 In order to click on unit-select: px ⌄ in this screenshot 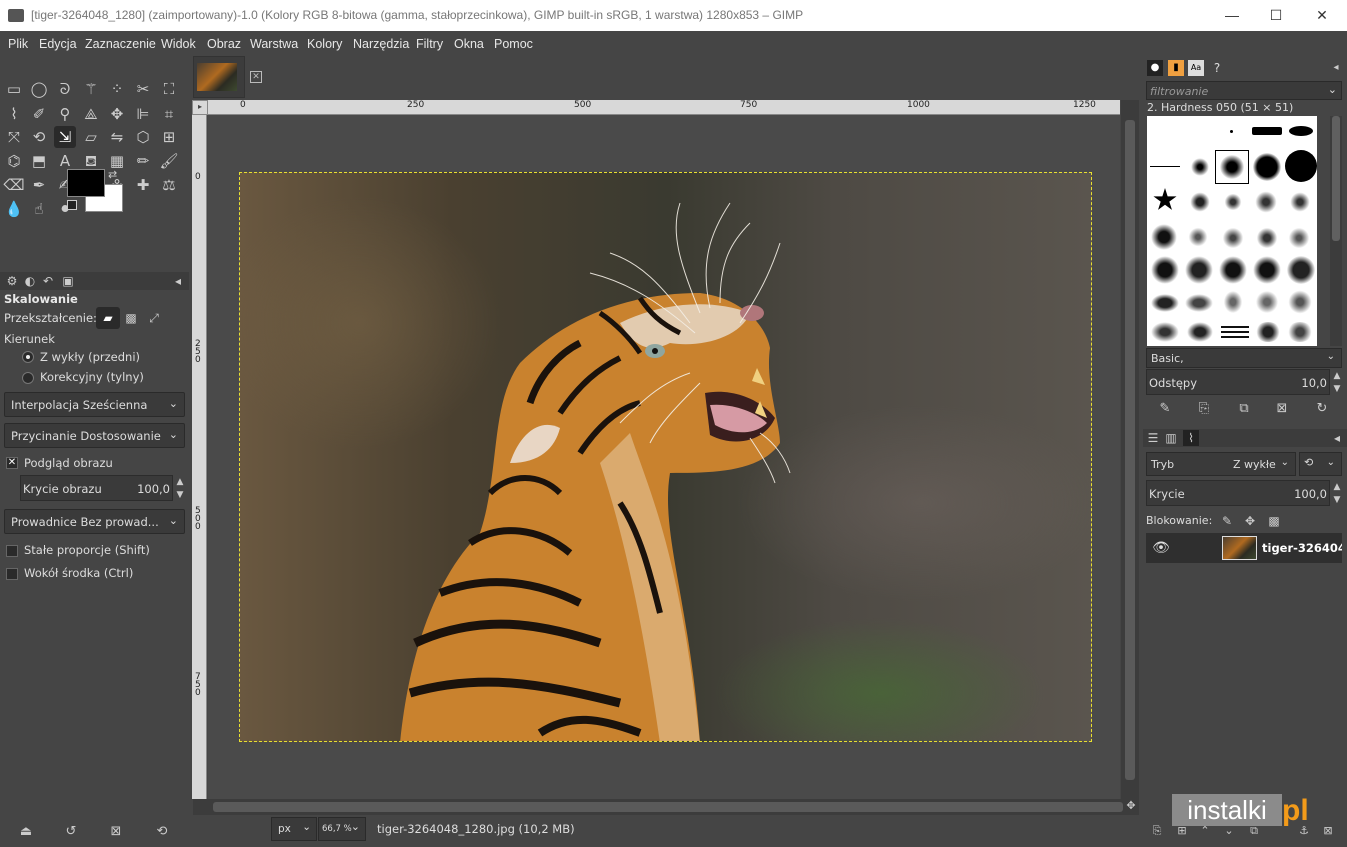, I will do `click(294, 829)`.